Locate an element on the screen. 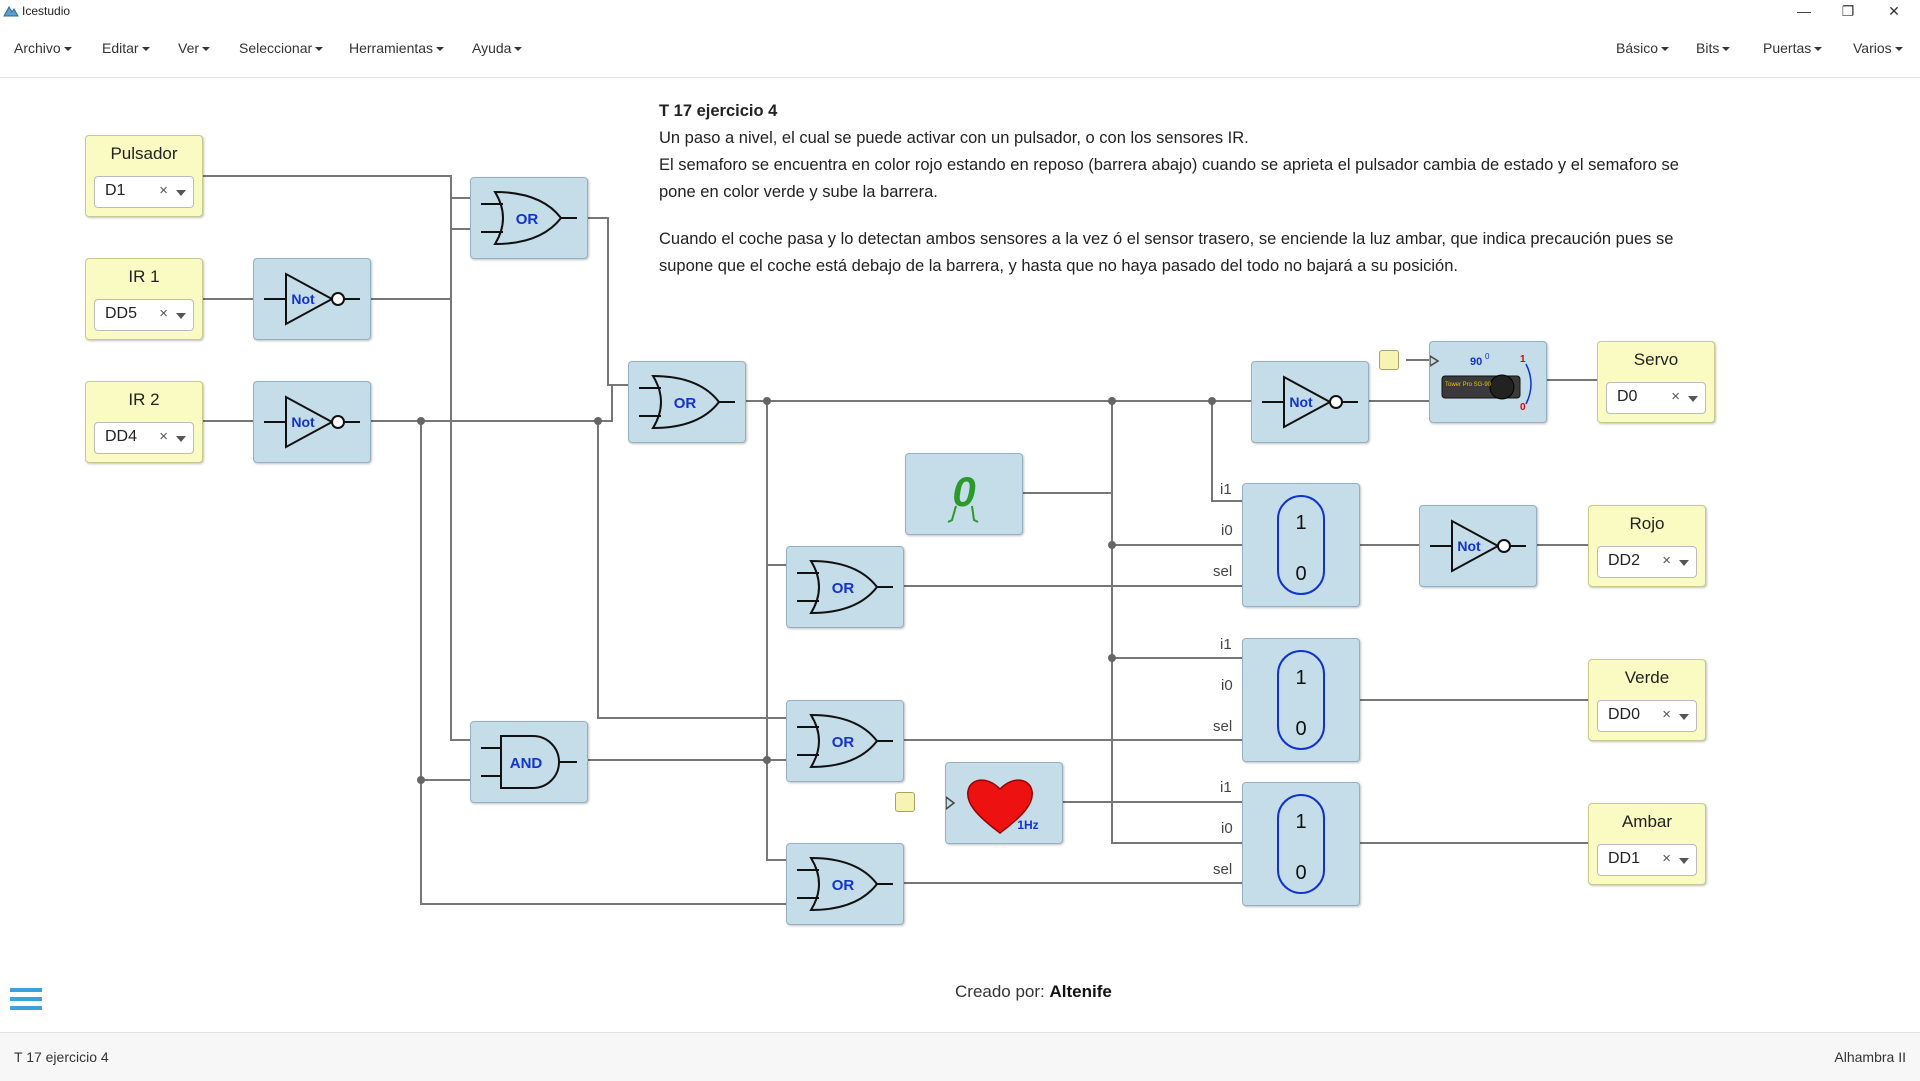  status-board-name: Alhambra II is located at coordinates (1870, 1057).